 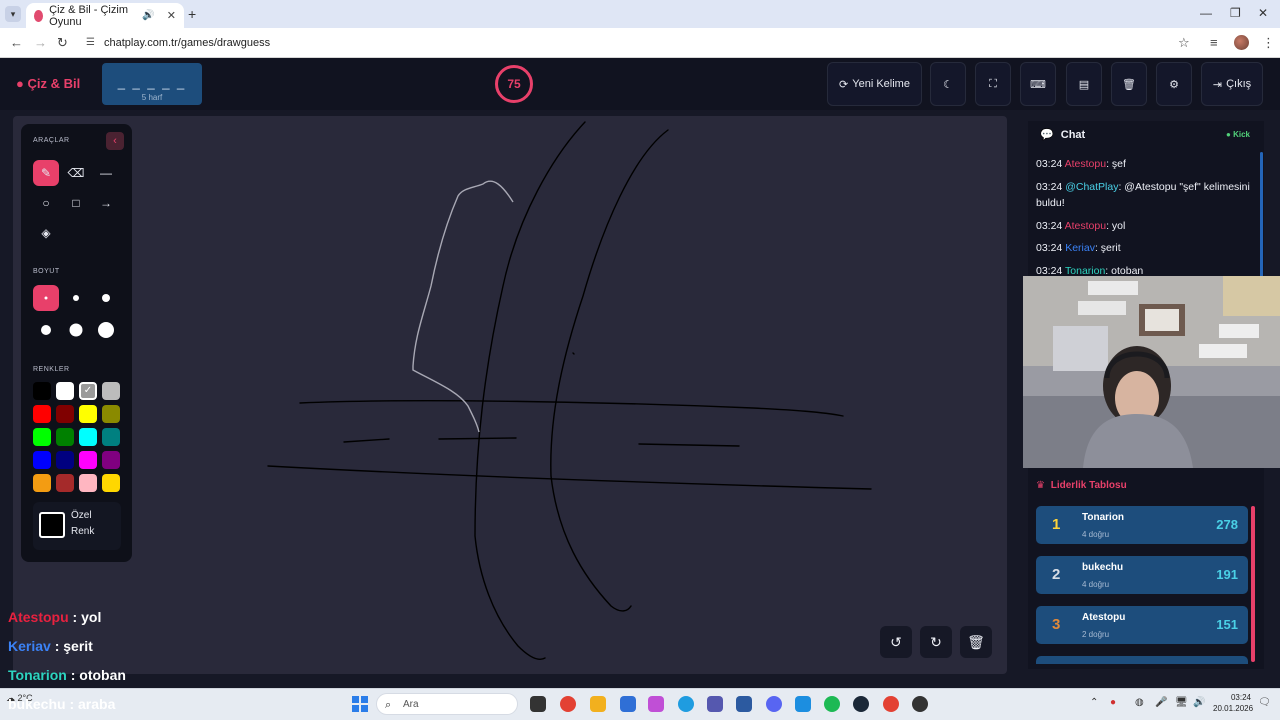 What do you see at coordinates (1113, 702) in the screenshot?
I see `tray-app-icon: ●` at bounding box center [1113, 702].